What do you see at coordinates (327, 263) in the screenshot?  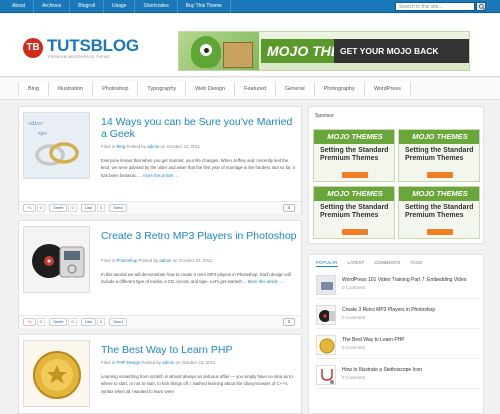 I see `tab-popular: POPULAR` at bounding box center [327, 263].